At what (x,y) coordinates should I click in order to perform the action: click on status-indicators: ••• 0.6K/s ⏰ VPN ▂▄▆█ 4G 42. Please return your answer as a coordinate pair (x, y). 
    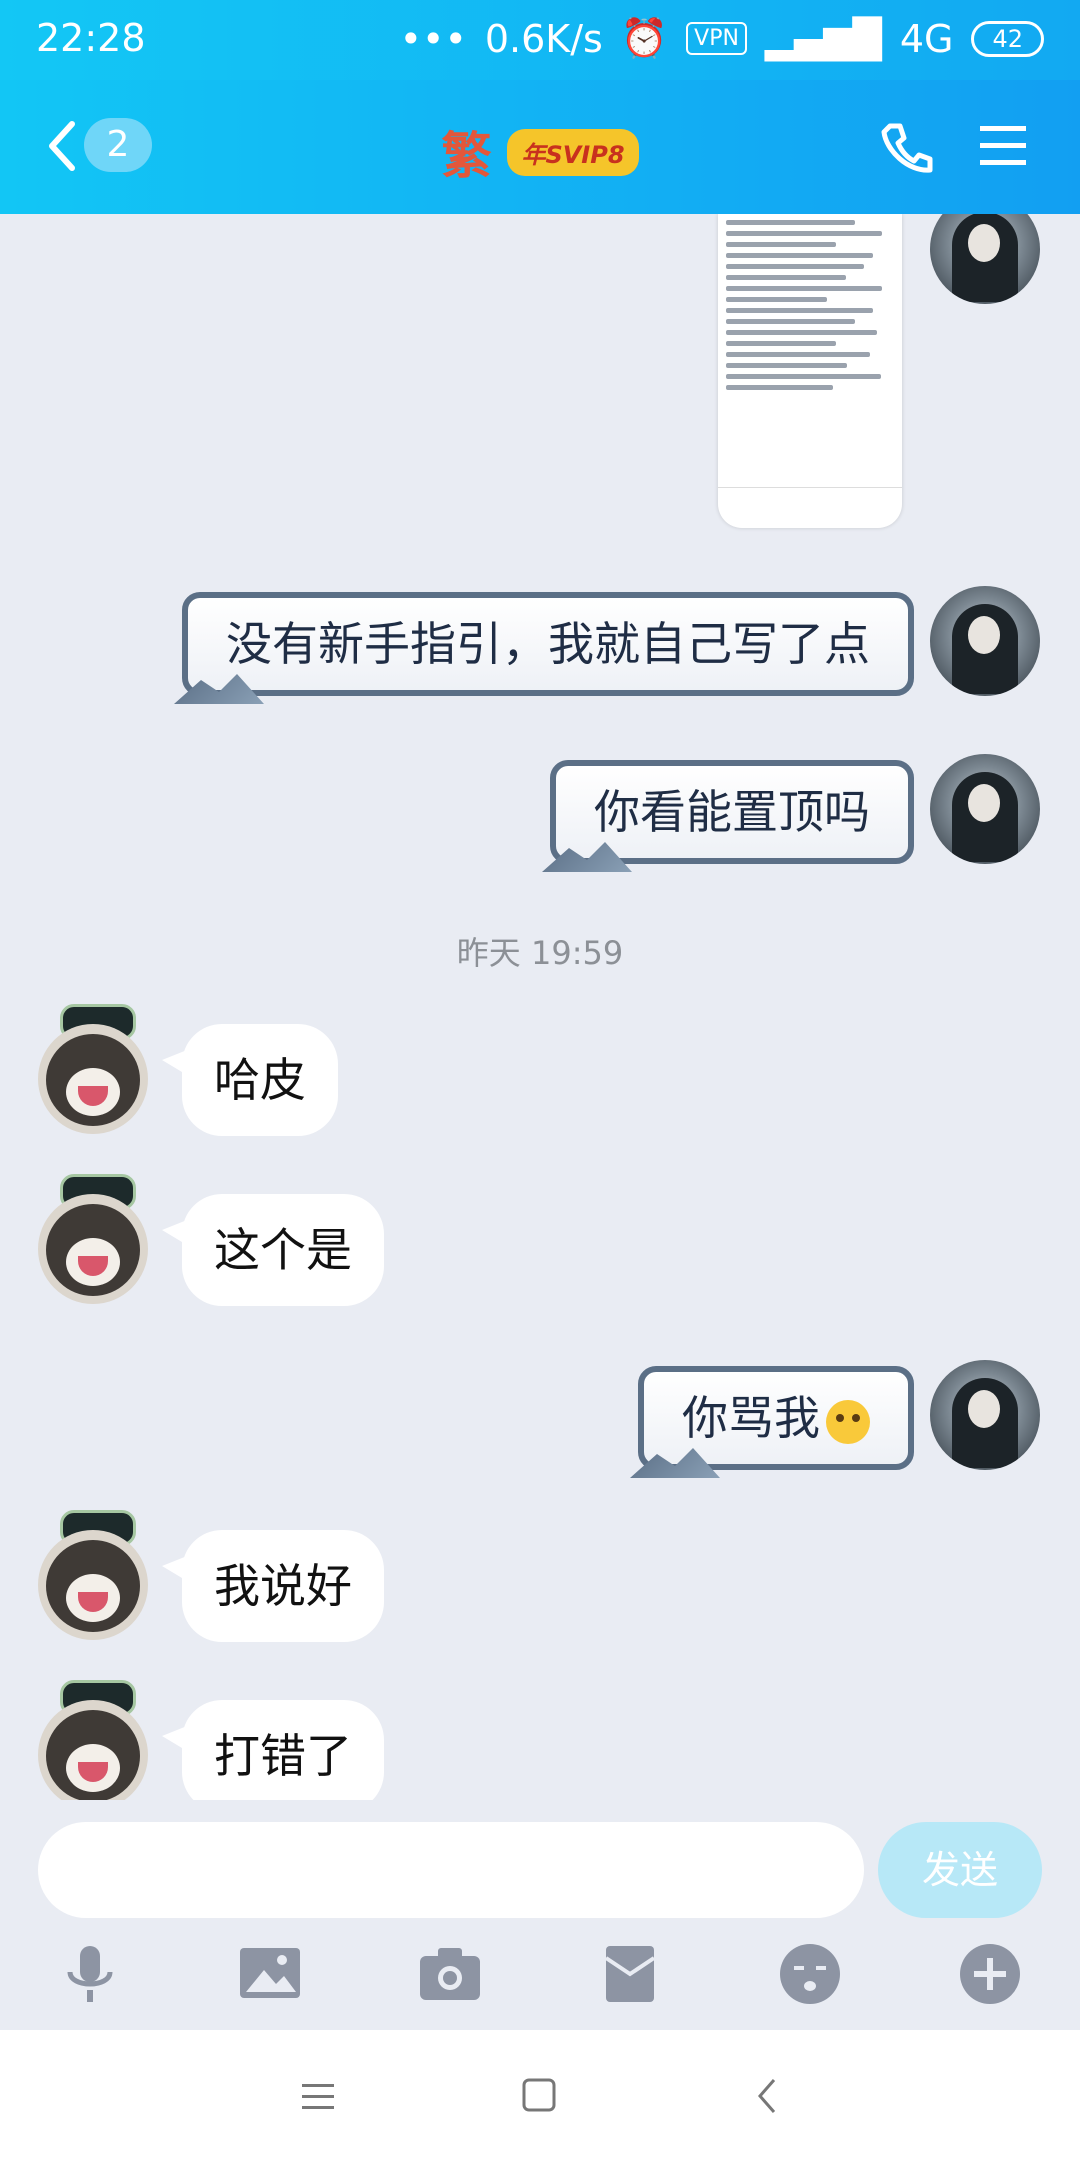
    Looking at the image, I should click on (722, 38).